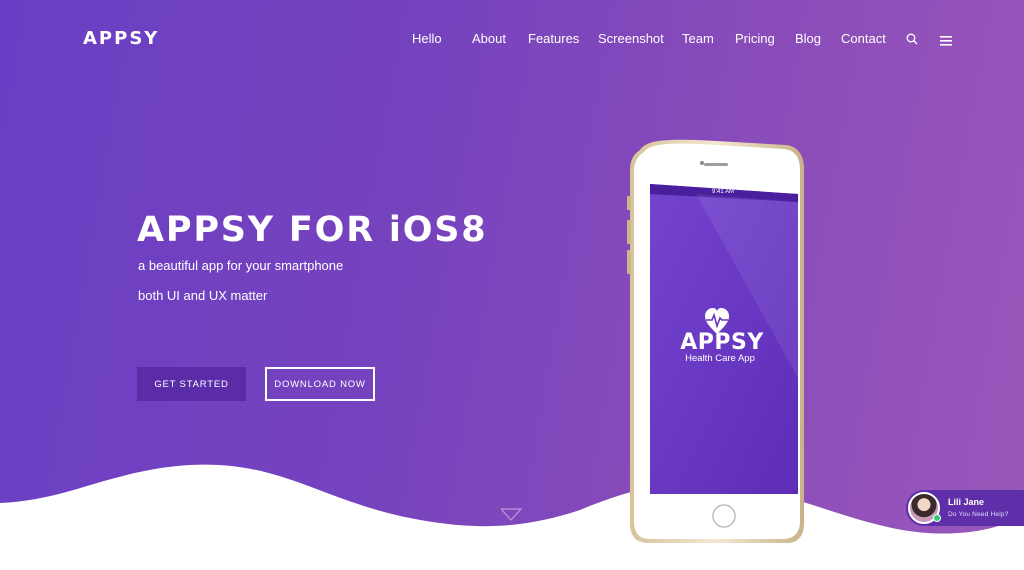 This screenshot has width=1024, height=570. I want to click on scroll-down-icon, so click(511, 515).